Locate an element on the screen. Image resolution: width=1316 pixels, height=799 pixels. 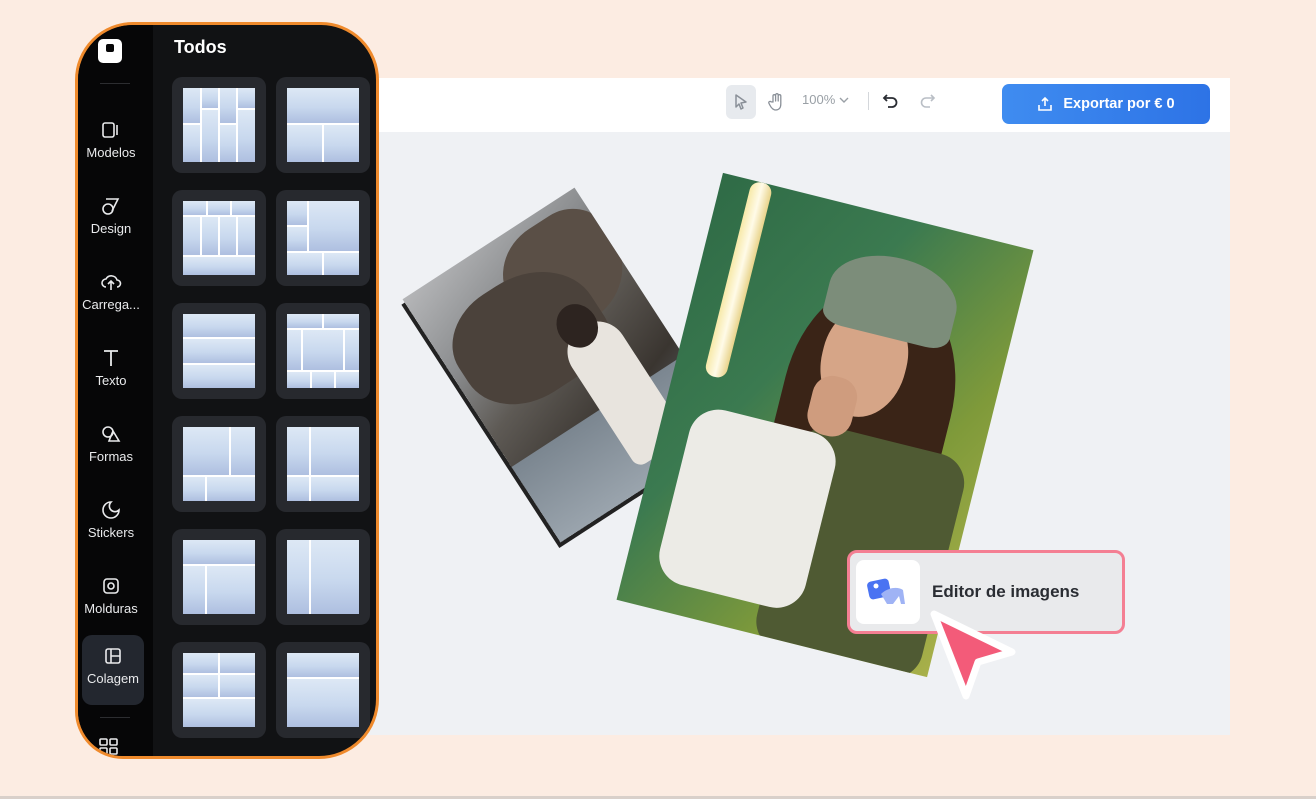
design-icon is located at coordinates (111, 206).